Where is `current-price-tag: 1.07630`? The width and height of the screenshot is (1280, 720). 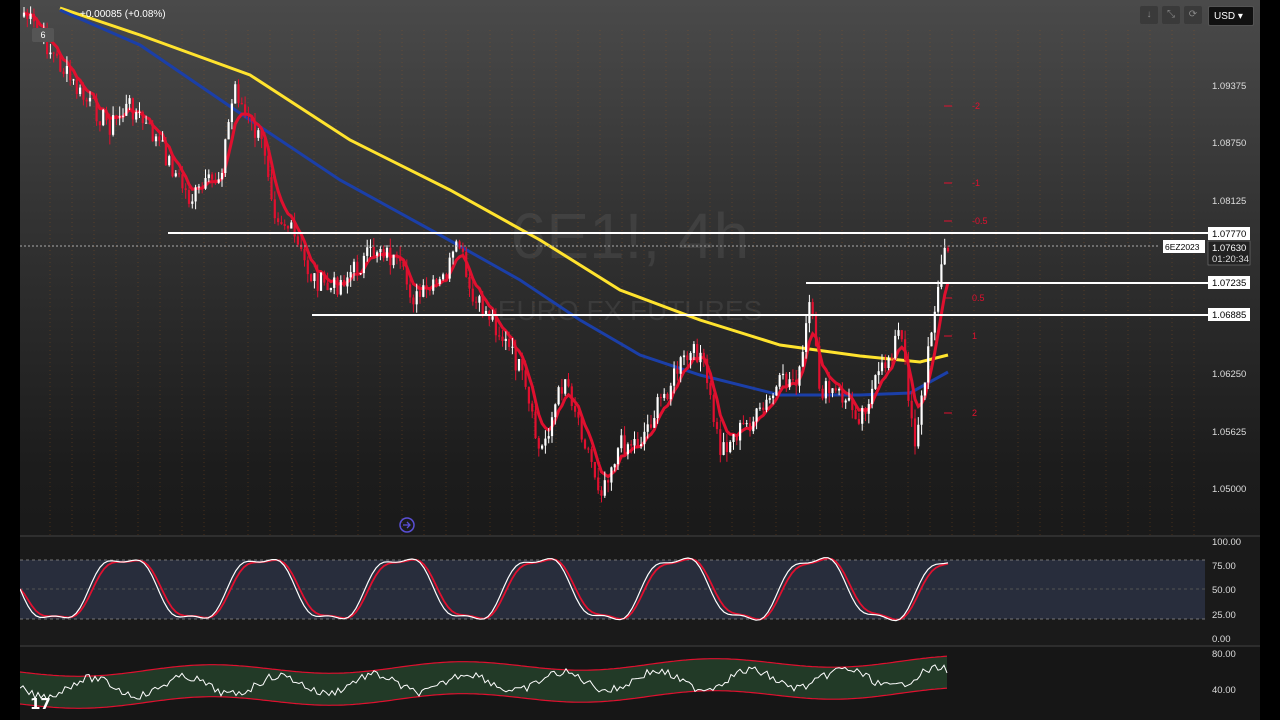
current-price-tag: 1.07630 is located at coordinates (1229, 248).